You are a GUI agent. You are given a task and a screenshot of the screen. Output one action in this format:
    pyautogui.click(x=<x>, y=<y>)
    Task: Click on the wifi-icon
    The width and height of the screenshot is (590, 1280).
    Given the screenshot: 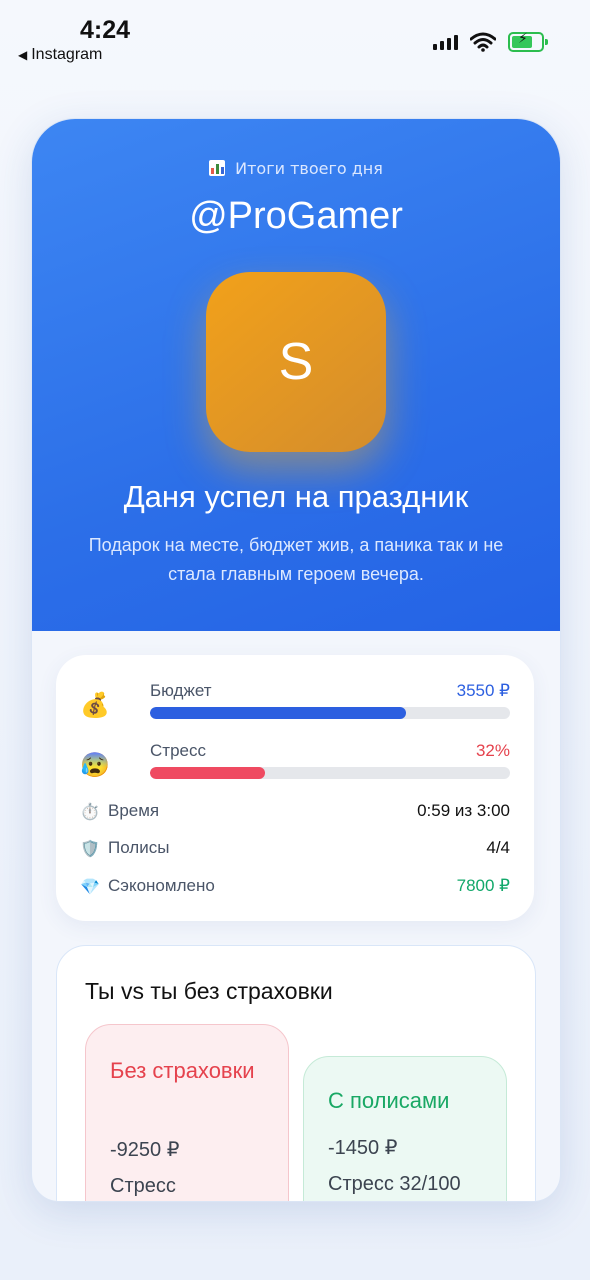 What is the action you would take?
    pyautogui.click(x=483, y=42)
    